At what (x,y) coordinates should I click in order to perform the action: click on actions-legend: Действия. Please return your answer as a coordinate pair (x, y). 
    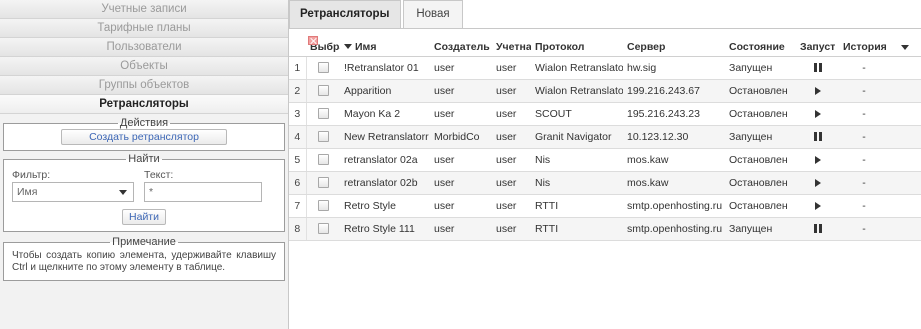
    Looking at the image, I should click on (144, 123).